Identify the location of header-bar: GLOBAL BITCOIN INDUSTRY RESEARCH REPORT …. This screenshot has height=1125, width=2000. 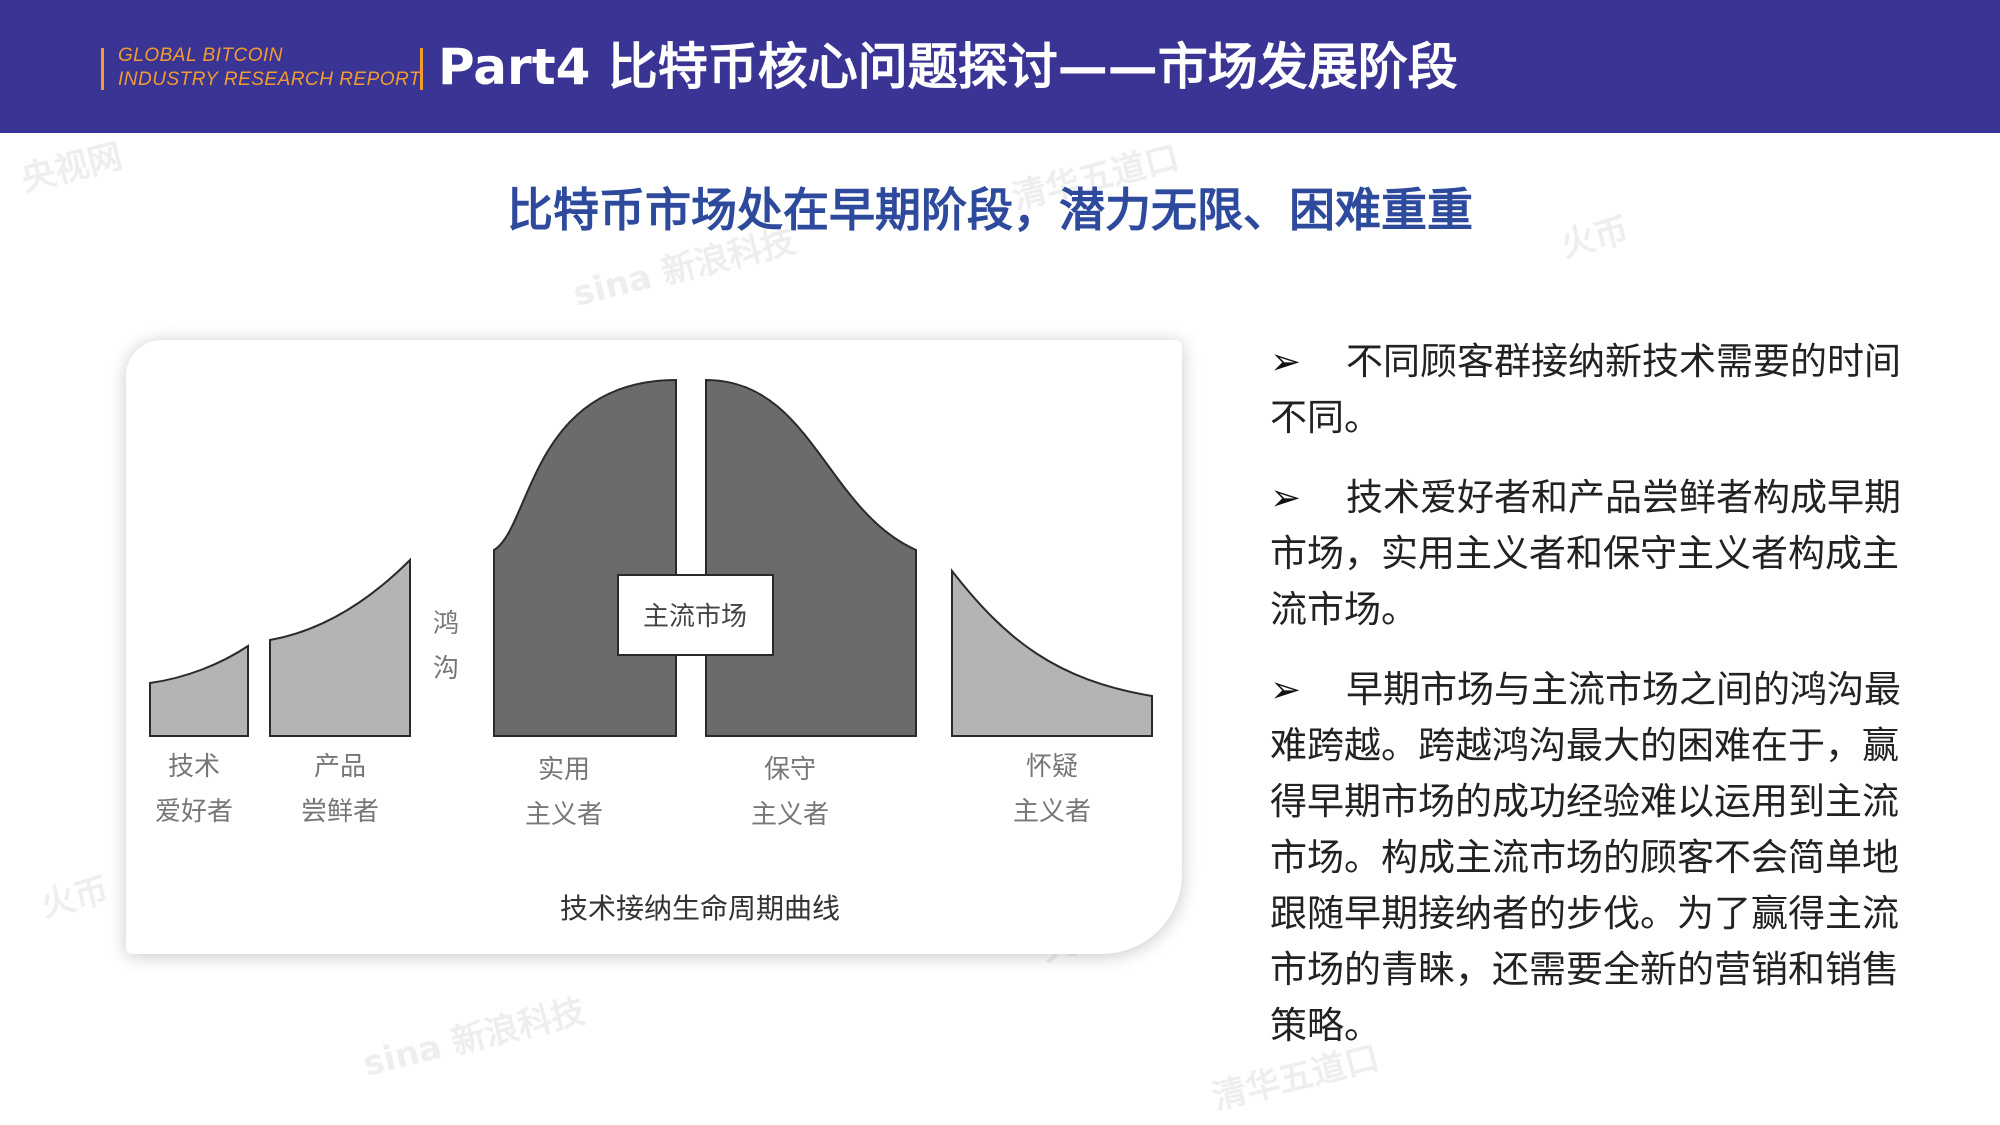
(1000, 66).